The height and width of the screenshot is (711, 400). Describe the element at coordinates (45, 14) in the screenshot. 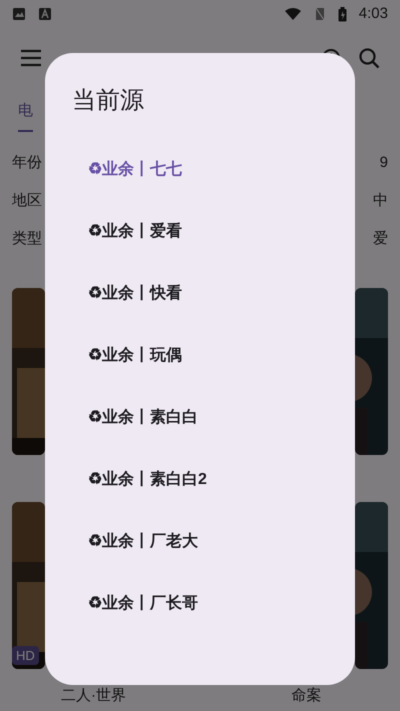

I see `app-notification-icon` at that location.